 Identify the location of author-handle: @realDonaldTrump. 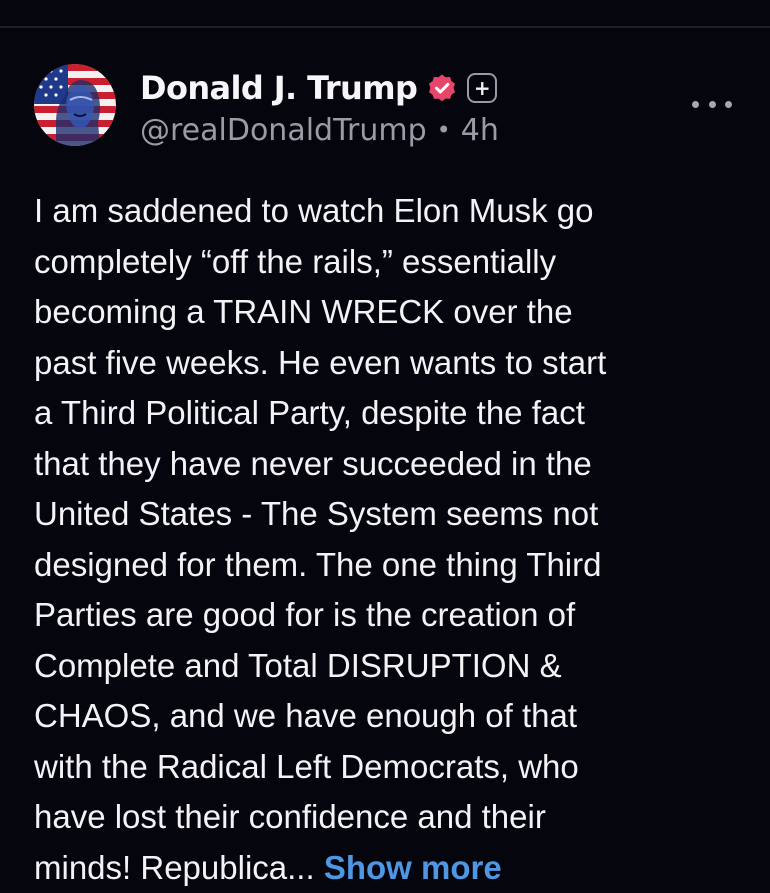
(283, 130).